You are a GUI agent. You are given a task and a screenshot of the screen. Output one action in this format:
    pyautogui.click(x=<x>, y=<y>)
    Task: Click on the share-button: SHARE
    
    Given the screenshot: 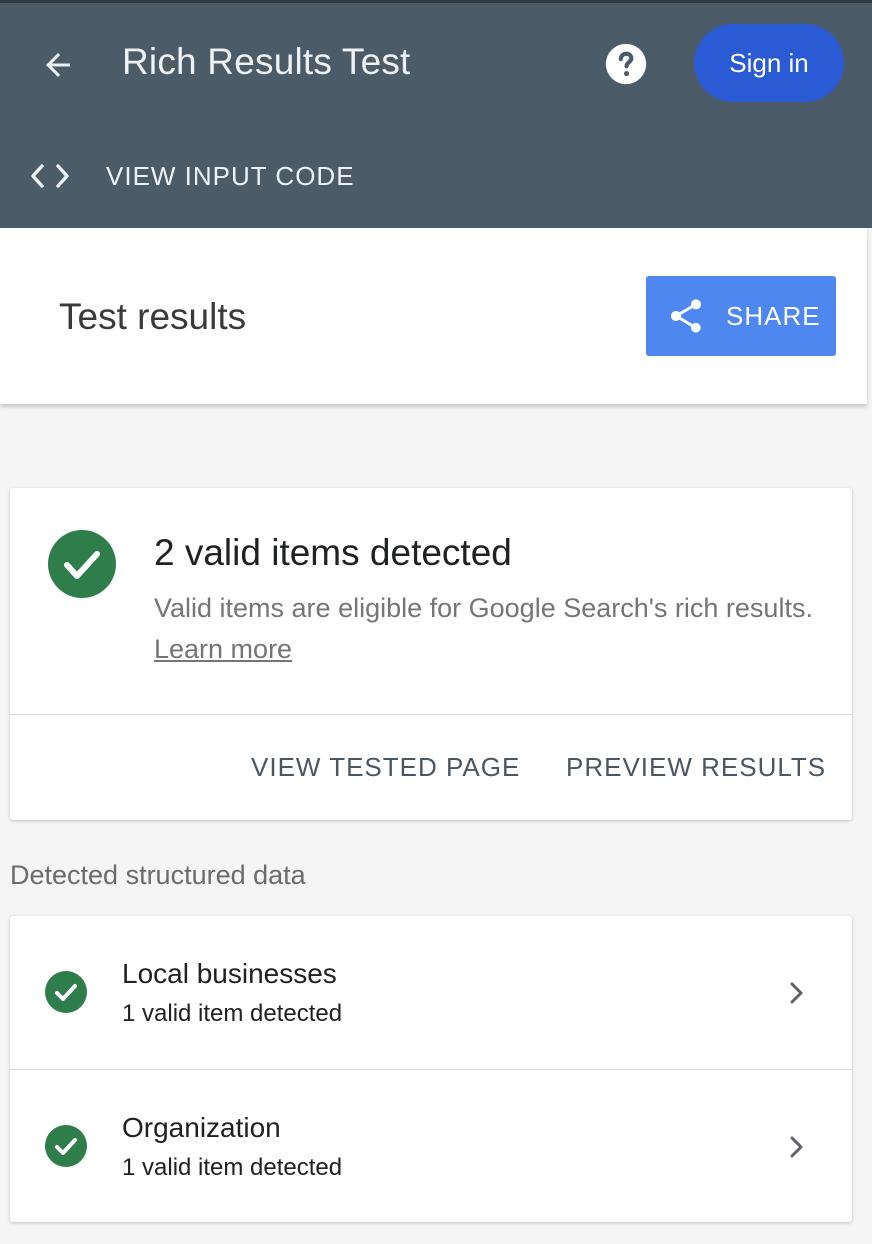 What is the action you would take?
    pyautogui.click(x=741, y=316)
    